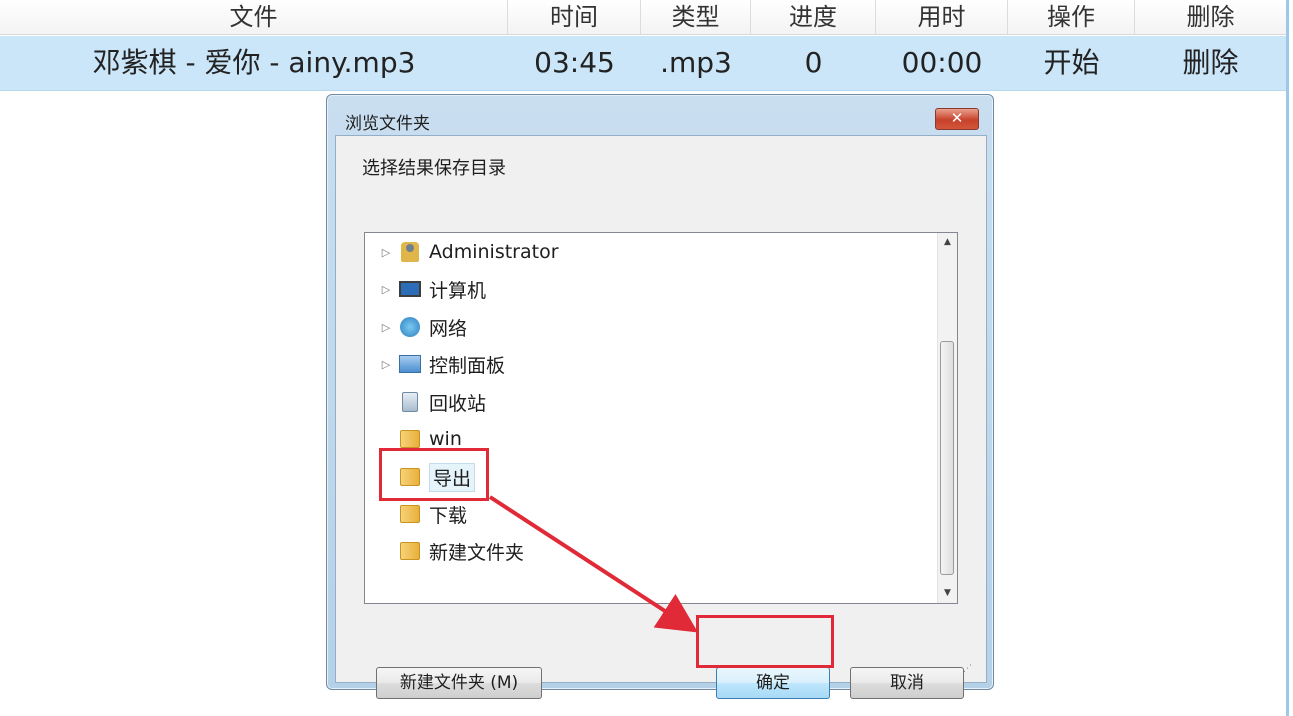 Image resolution: width=1293 pixels, height=716 pixels. Describe the element at coordinates (593, 564) in the screenshot. I see `annotation-arrow-icon` at that location.